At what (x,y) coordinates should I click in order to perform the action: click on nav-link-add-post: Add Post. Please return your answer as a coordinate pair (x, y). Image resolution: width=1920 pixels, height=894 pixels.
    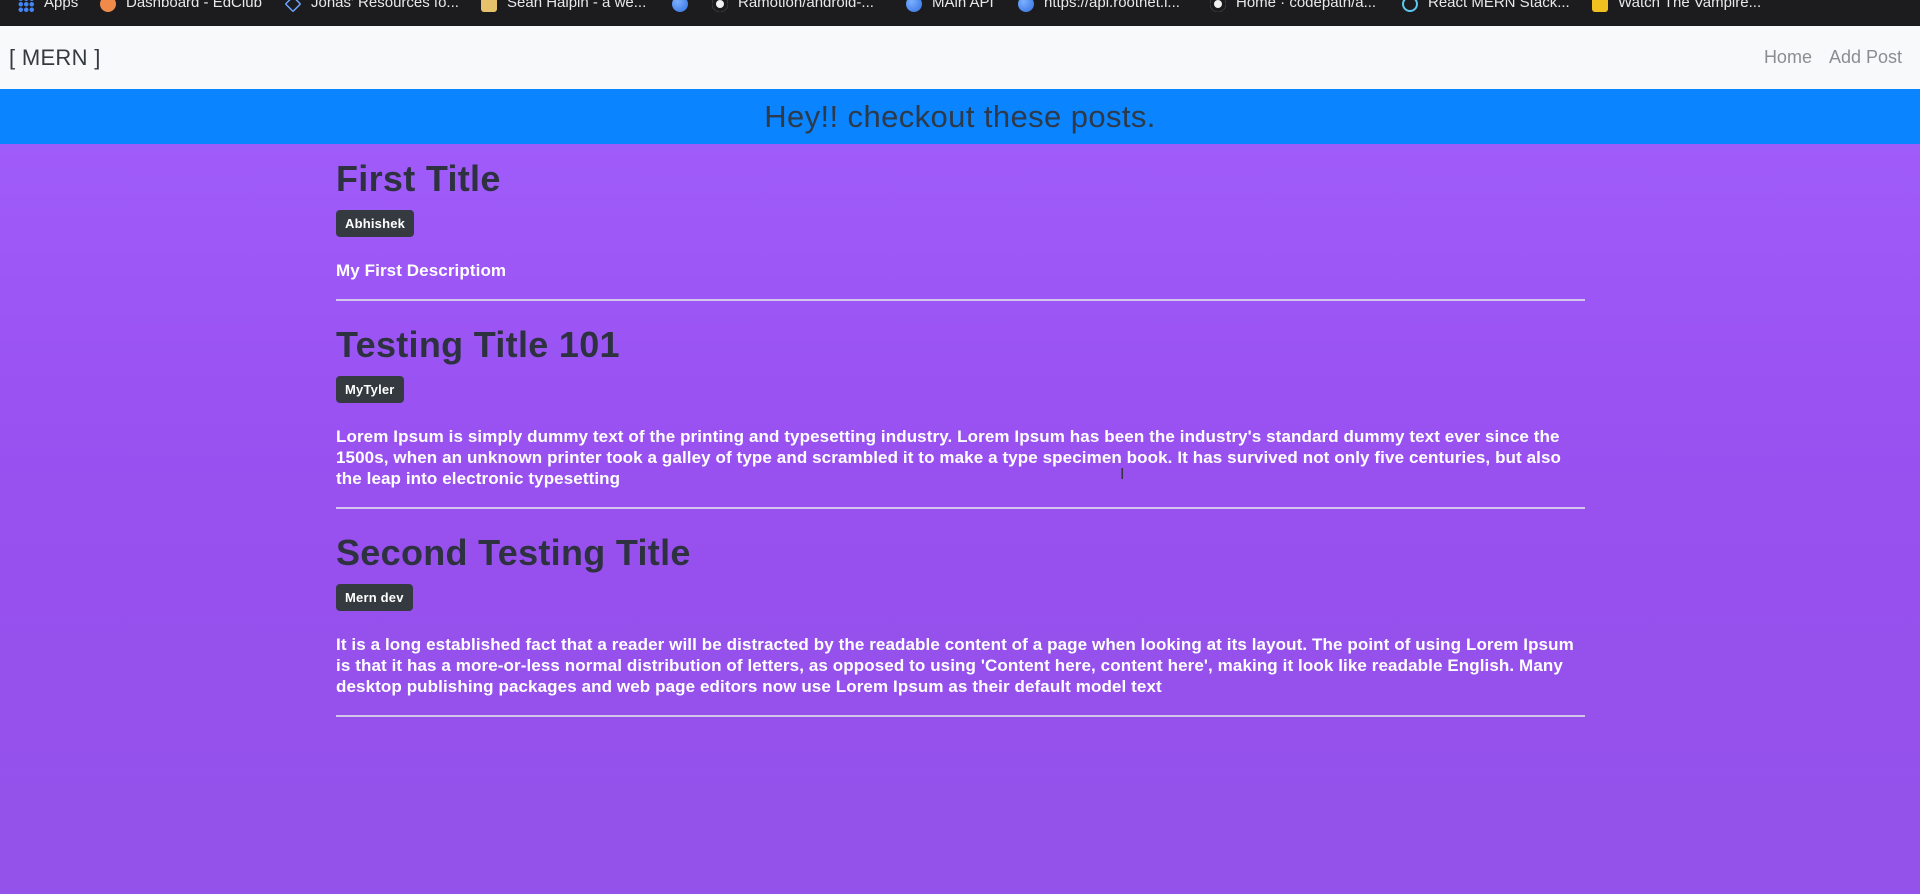
    Looking at the image, I should click on (1865, 57).